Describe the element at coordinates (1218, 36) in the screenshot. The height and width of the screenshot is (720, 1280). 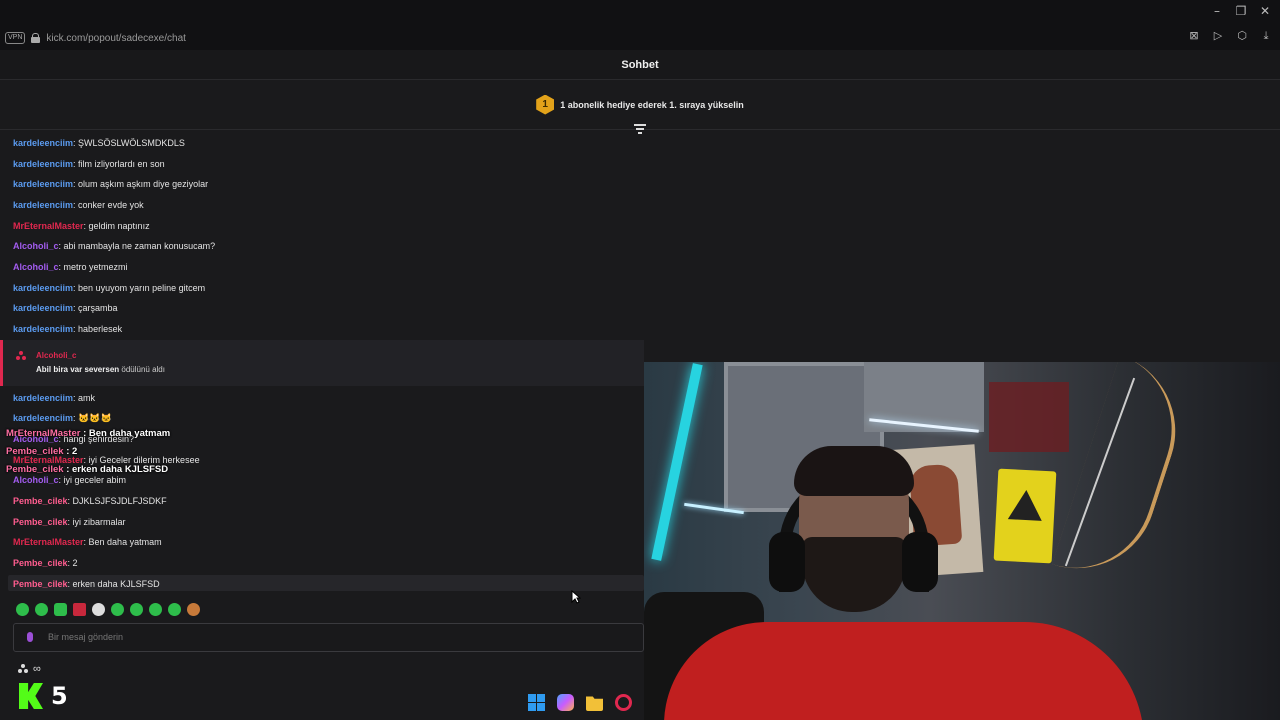
I see `play-icon: ▷` at that location.